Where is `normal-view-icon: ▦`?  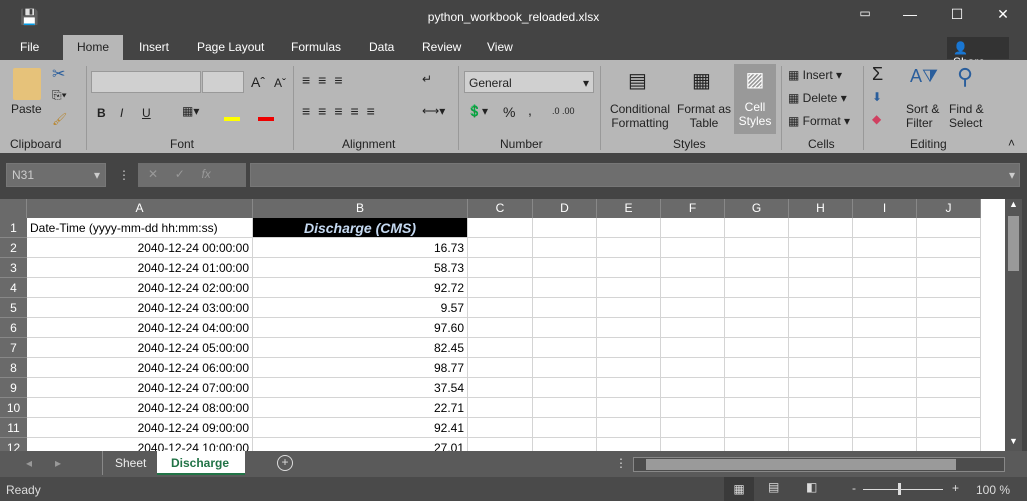 normal-view-icon: ▦ is located at coordinates (739, 489).